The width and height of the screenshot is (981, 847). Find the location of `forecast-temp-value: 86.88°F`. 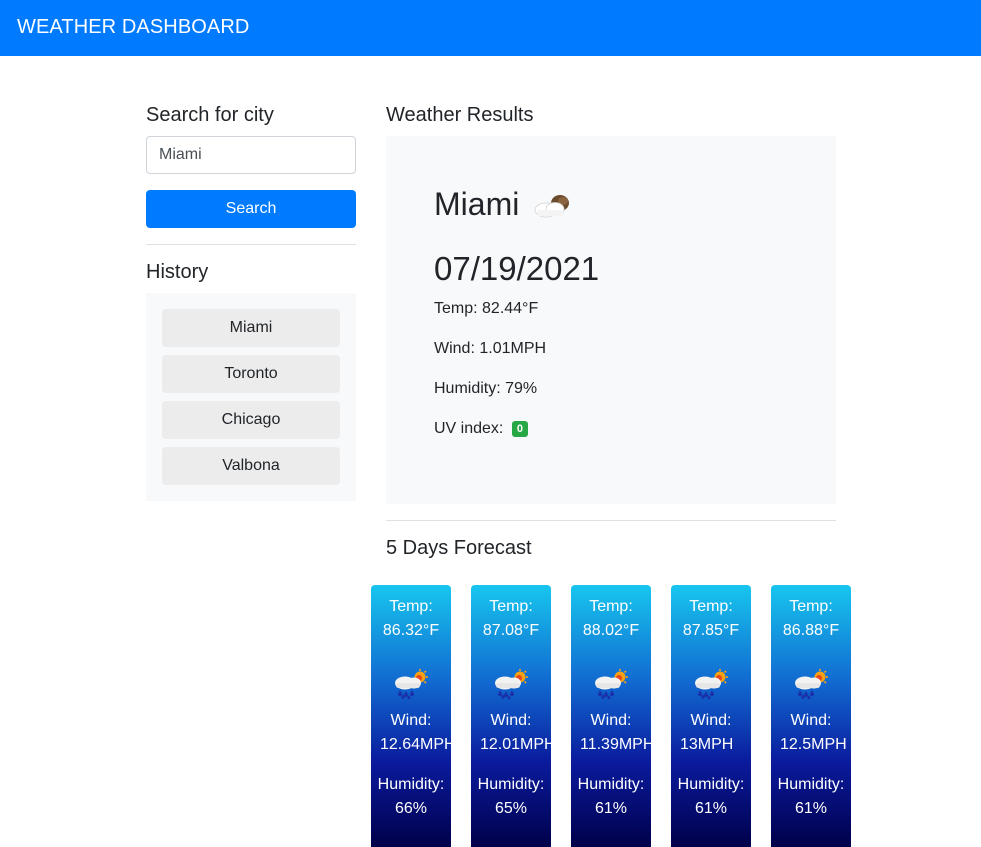

forecast-temp-value: 86.88°F is located at coordinates (811, 630).